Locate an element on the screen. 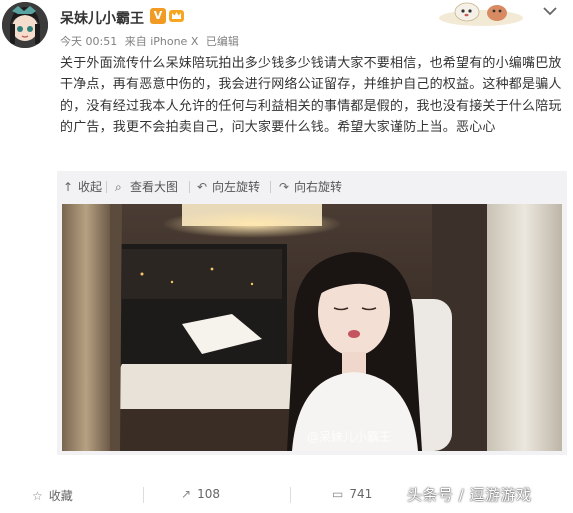 This screenshot has height=513, width=573. dog-sticker-icon is located at coordinates (481, 14).